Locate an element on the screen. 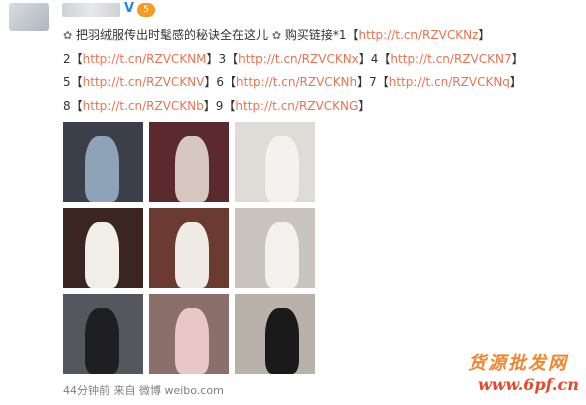  post-text-segment: 】7【 is located at coordinates (373, 82).